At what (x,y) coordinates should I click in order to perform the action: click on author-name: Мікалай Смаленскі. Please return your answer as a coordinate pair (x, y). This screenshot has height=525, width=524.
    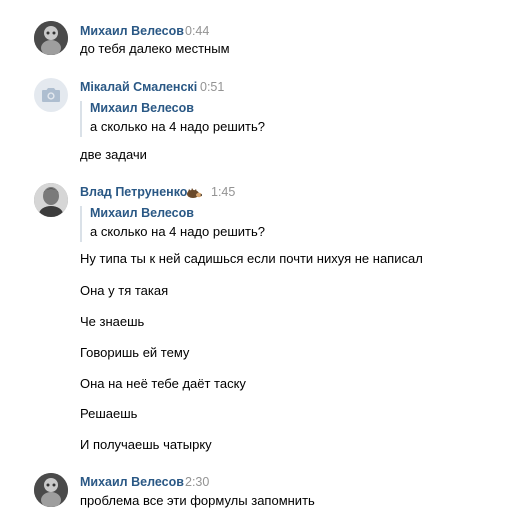
    Looking at the image, I should click on (138, 87).